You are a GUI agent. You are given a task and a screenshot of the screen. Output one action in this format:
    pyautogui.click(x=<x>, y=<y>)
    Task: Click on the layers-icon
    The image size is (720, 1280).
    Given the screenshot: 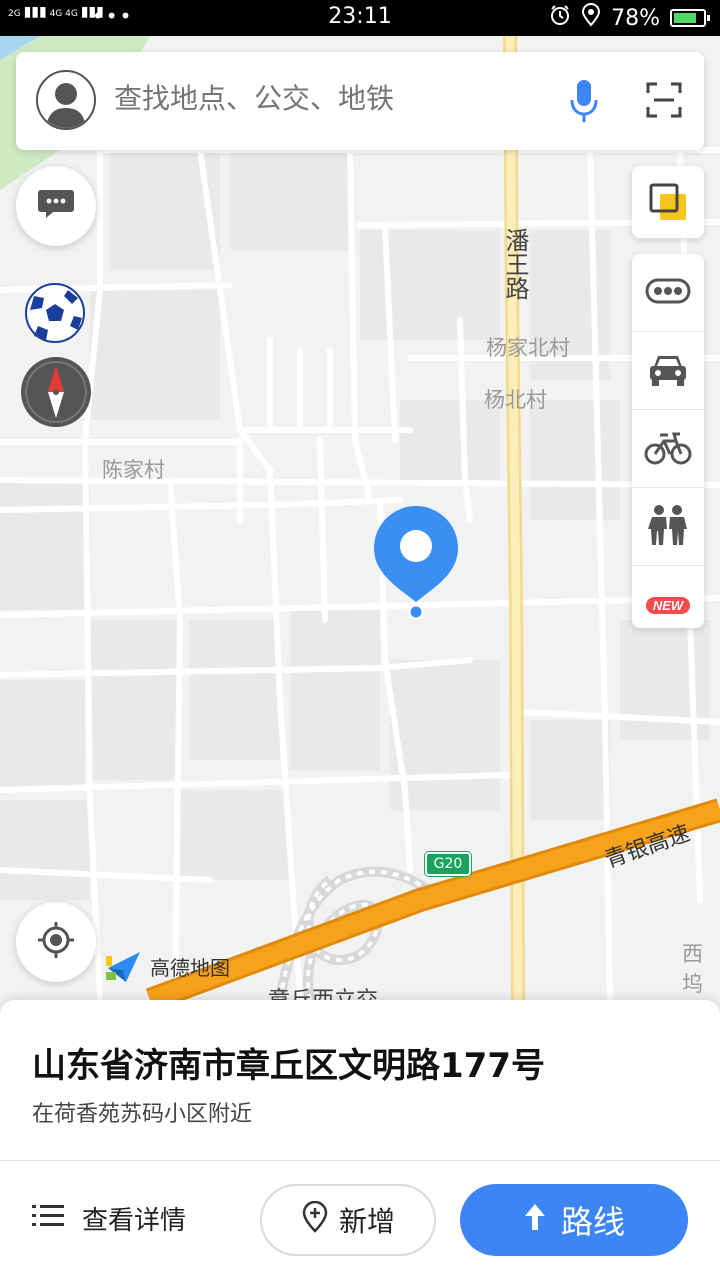 What is the action you would take?
    pyautogui.click(x=668, y=202)
    